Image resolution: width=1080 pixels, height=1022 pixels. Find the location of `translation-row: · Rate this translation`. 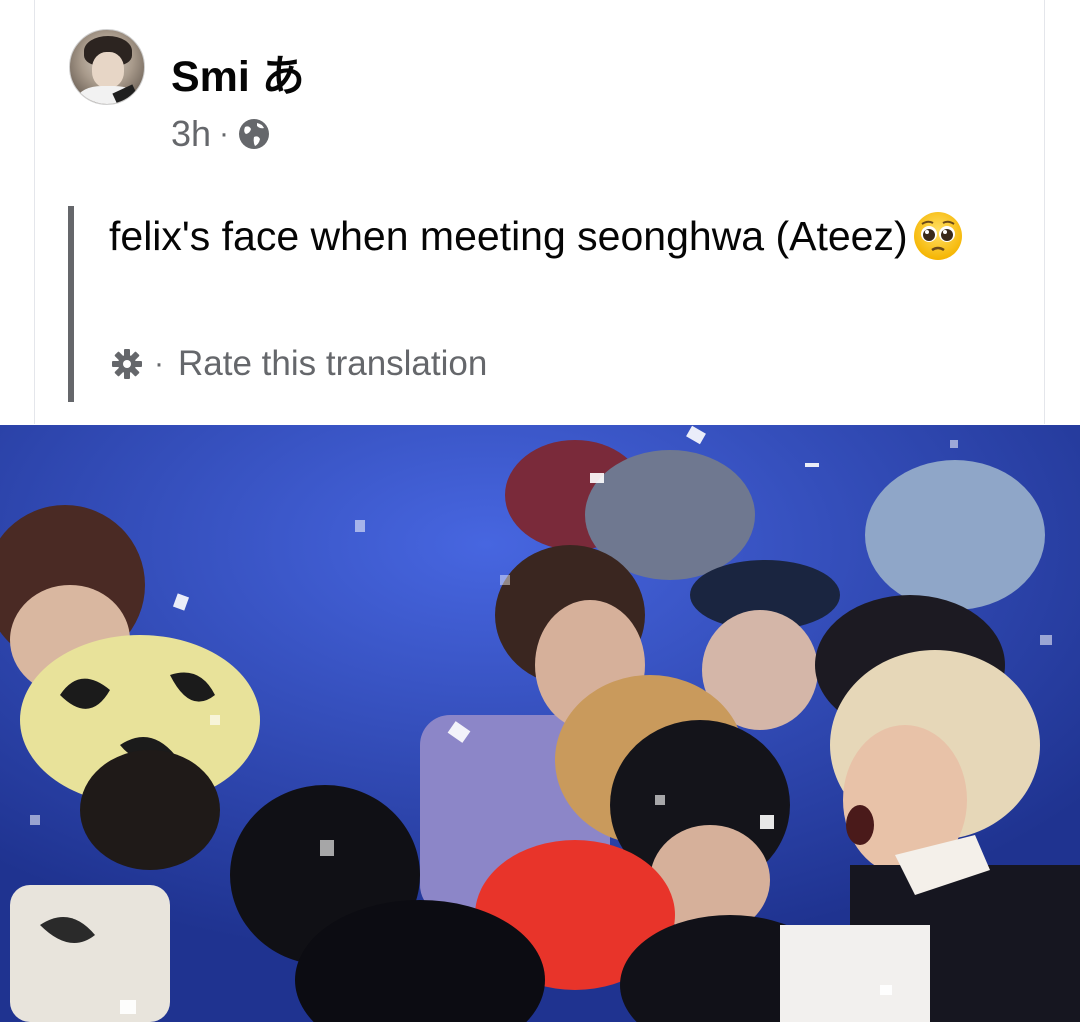

translation-row: · Rate this translation is located at coordinates (298, 364).